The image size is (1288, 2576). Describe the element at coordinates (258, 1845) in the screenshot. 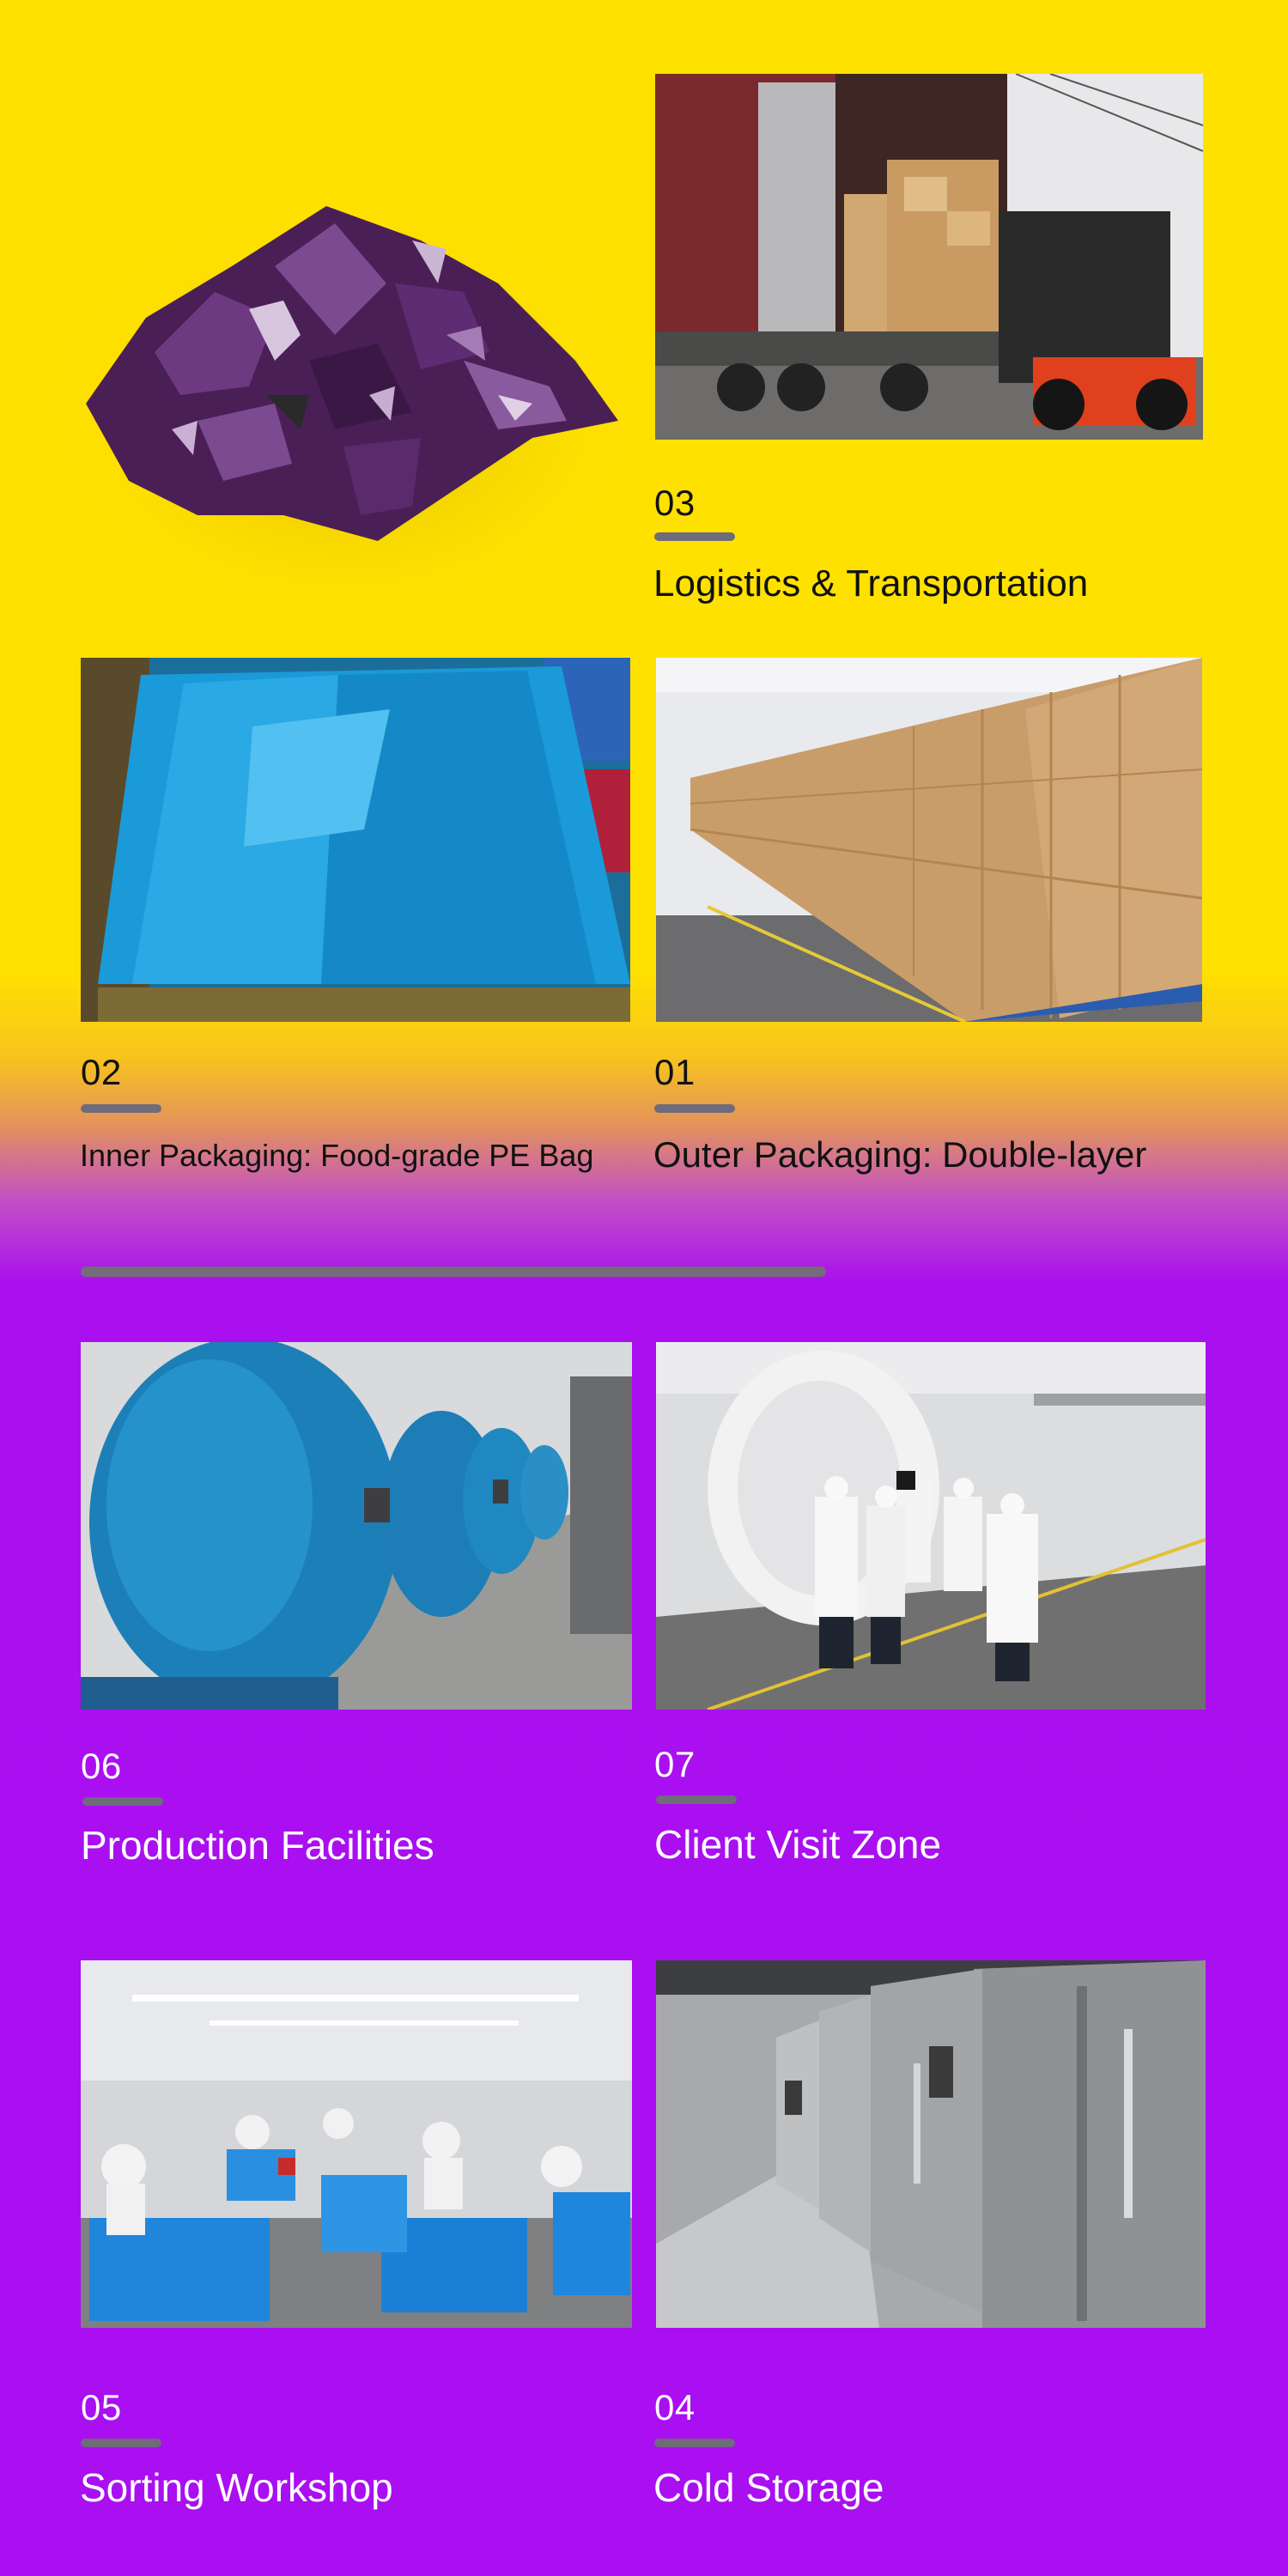

I see `production-title: Production Facilities` at that location.